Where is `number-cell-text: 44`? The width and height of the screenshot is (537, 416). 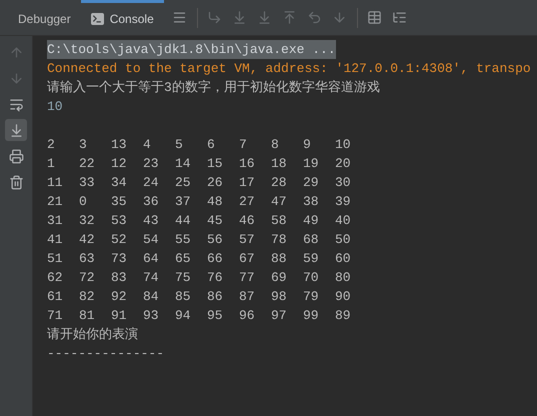 number-cell-text: 44 is located at coordinates (183, 221).